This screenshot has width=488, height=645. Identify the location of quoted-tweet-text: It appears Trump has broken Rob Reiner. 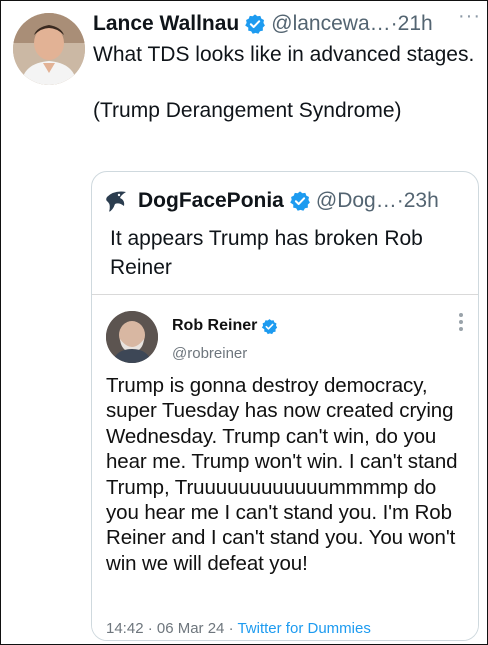
(266, 253).